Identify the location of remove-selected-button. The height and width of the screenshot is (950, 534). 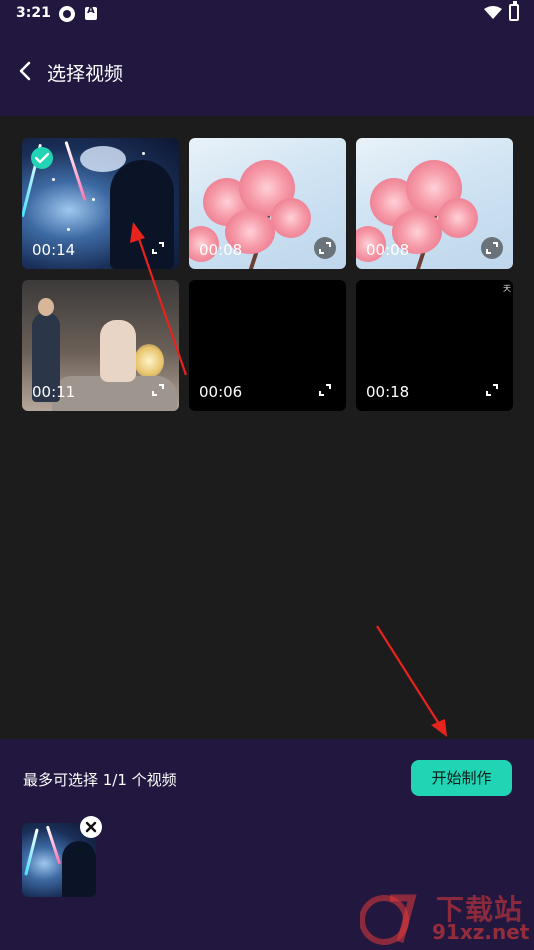
(91, 827).